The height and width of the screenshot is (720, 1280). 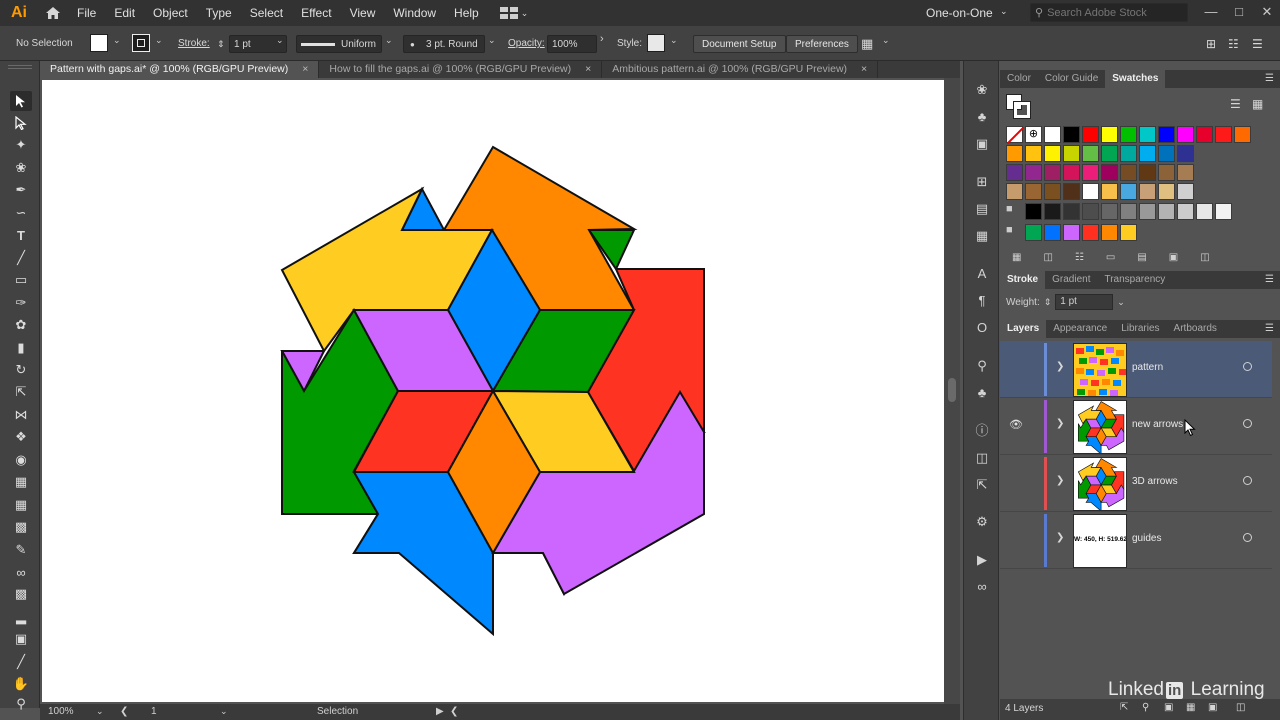 I want to click on opacity-label: Opacity:, so click(x=526, y=44).